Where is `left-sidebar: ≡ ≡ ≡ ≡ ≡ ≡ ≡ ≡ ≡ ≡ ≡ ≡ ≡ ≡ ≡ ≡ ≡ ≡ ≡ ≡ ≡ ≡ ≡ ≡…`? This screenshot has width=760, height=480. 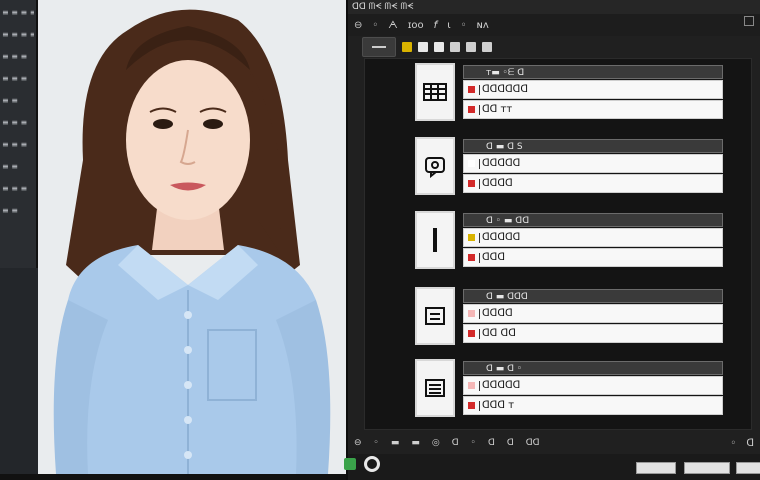
left-sidebar: ≡ ≡ ≡ ≡ ≡ ≡ ≡ ≡ ≡ ≡ ≡ ≡ ≡ ≡ ≡ ≡ ≡ ≡ ≡ ≡ ≡ ≡ ≡ ≡… is located at coordinates (19, 134).